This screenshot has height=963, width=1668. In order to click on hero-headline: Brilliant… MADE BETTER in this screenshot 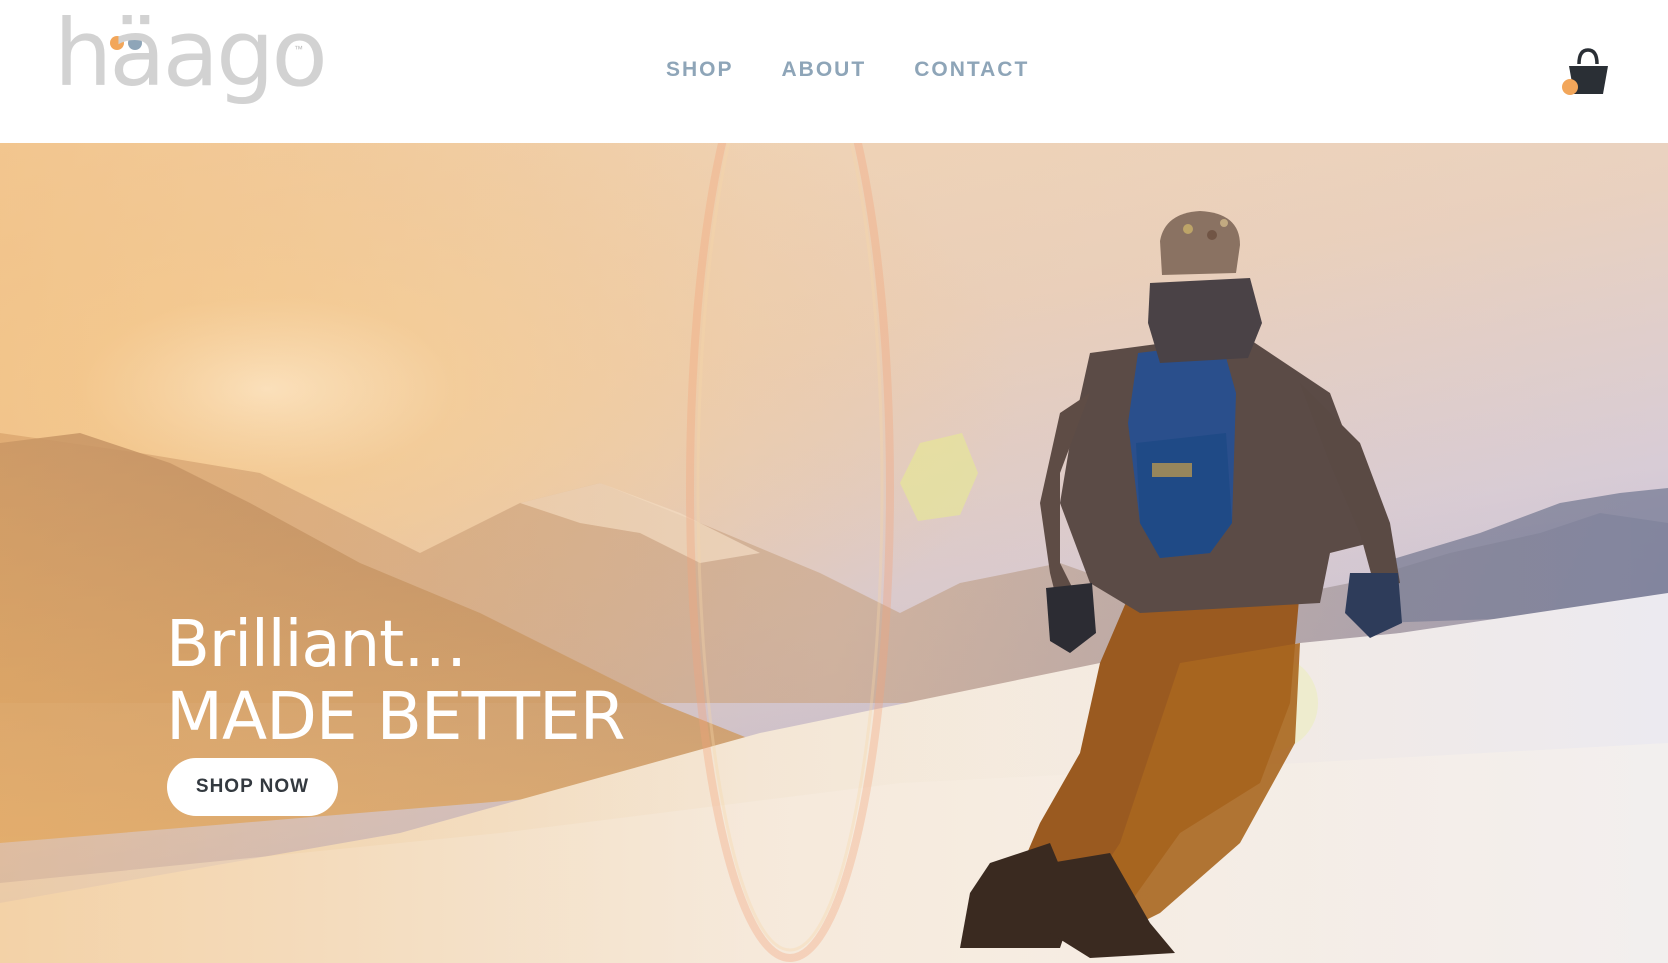, I will do `click(396, 681)`.